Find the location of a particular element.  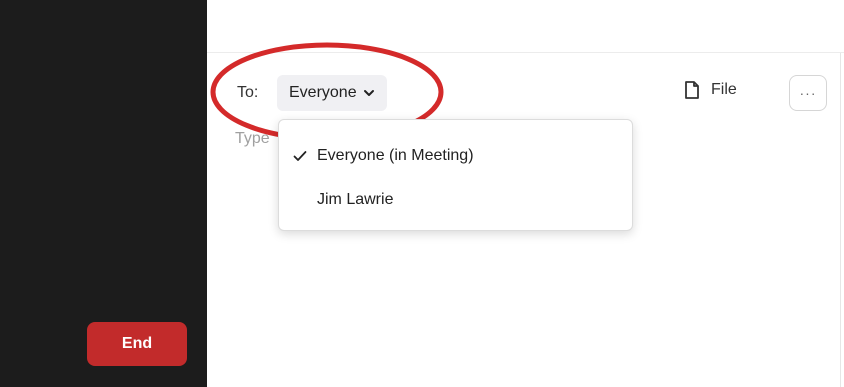

dropdown-item-label: Everyone (in Meeting) is located at coordinates (395, 155).